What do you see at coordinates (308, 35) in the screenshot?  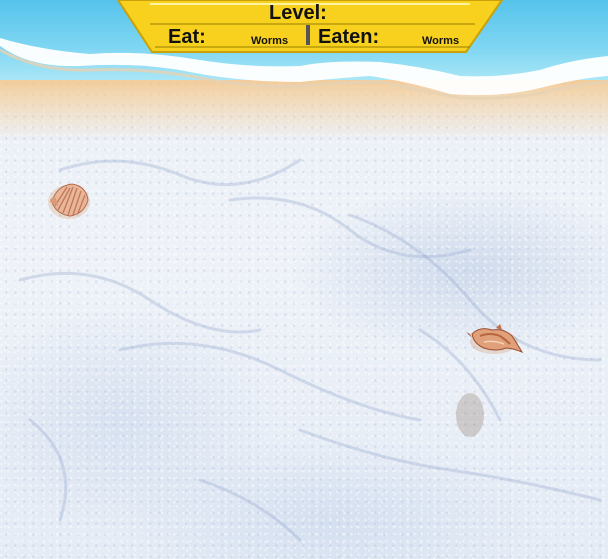 I see `hud-divider` at bounding box center [308, 35].